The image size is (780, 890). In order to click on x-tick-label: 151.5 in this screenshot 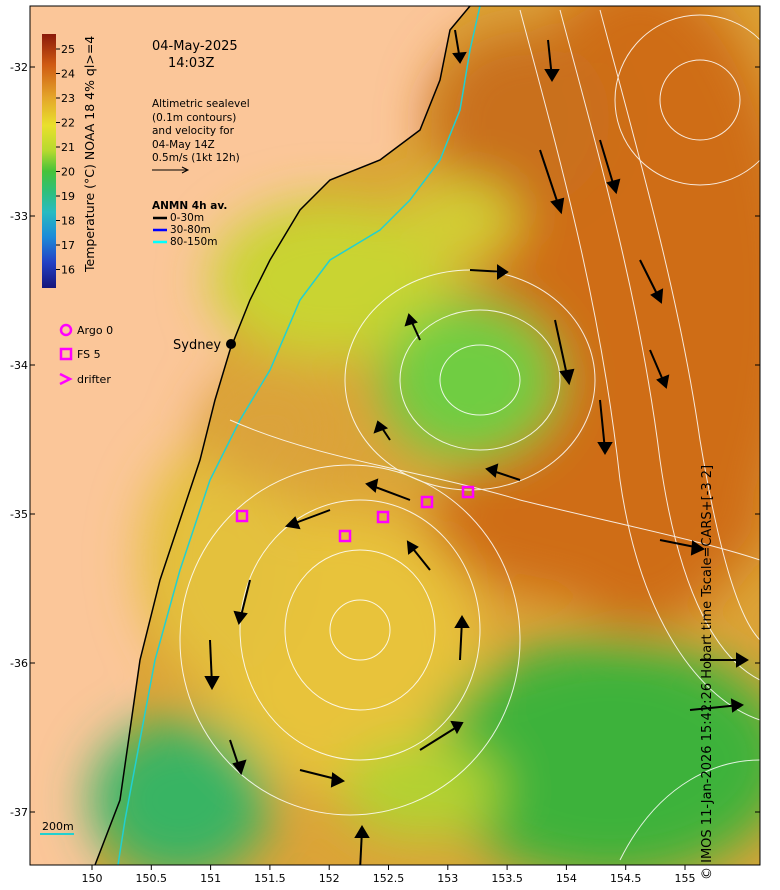, I will do `click(270, 878)`.